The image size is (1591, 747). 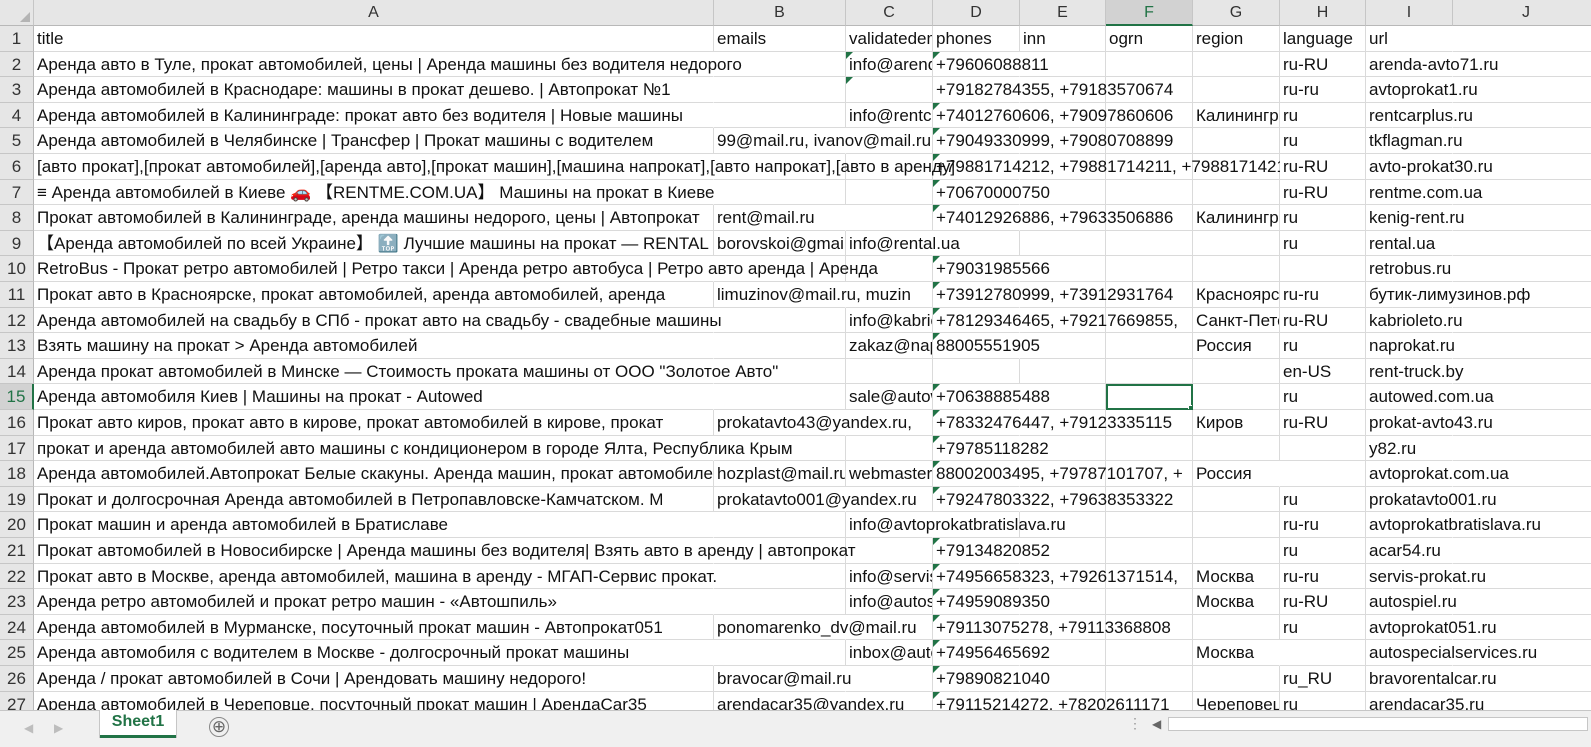 What do you see at coordinates (1236, 346) in the screenshot?
I see `cell-g13: Россия` at bounding box center [1236, 346].